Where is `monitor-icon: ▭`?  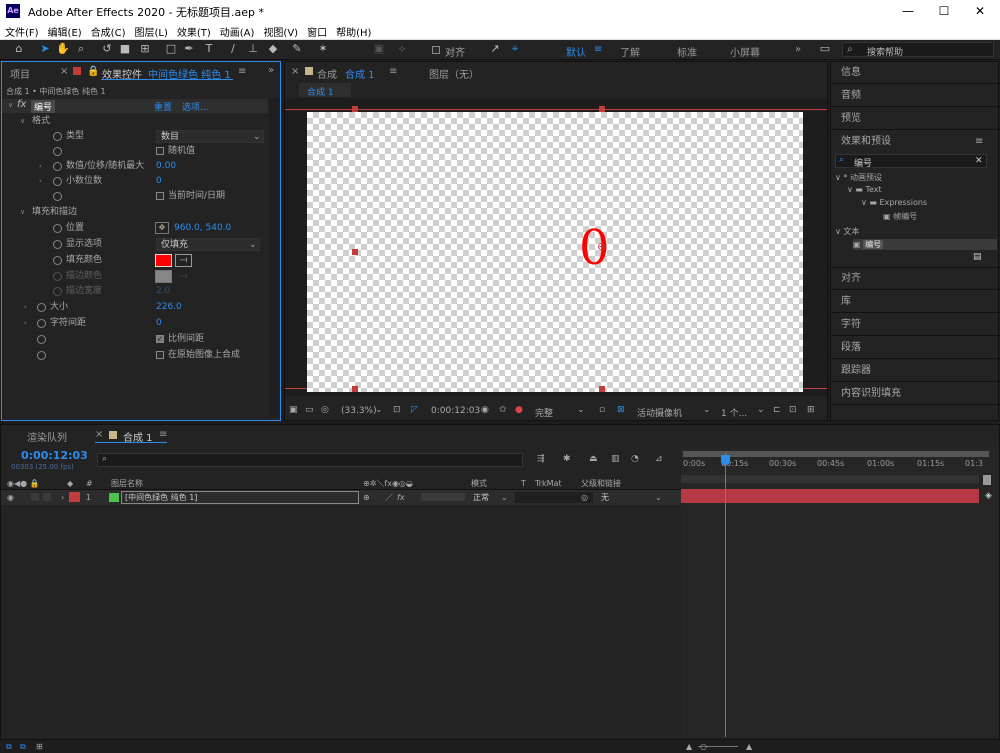
monitor-icon: ▭ is located at coordinates (309, 410).